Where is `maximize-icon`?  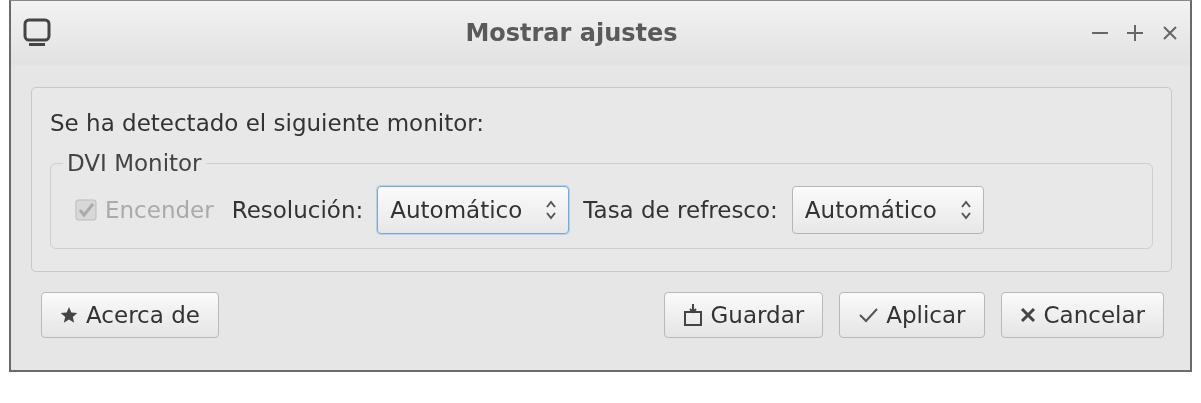 maximize-icon is located at coordinates (1135, 33).